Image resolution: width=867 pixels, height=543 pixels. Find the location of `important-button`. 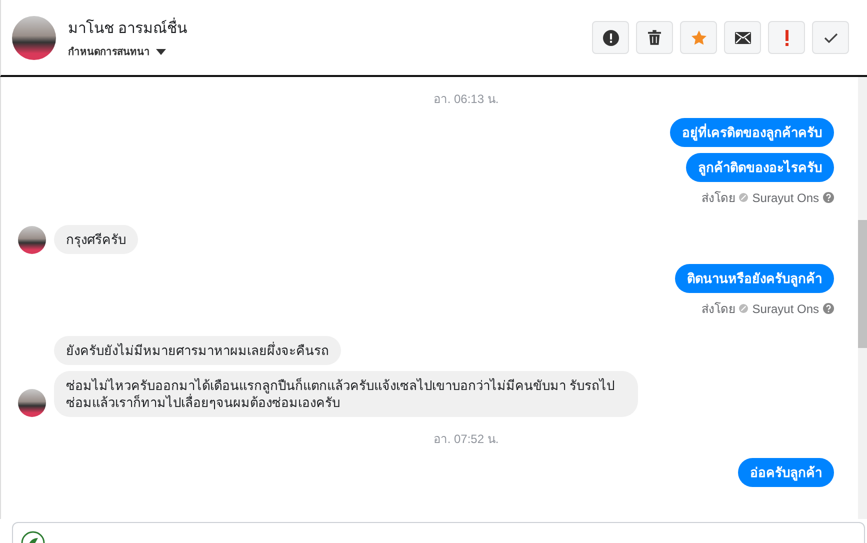

important-button is located at coordinates (786, 37).